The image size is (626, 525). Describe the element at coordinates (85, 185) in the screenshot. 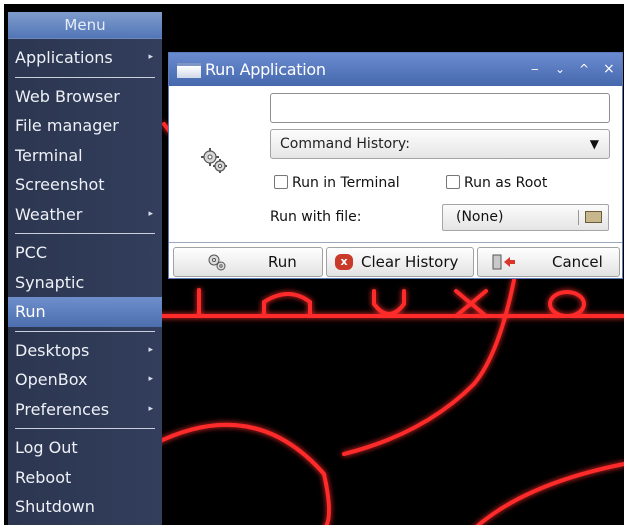

I see `menu-item-screenshot: Screenshot` at that location.